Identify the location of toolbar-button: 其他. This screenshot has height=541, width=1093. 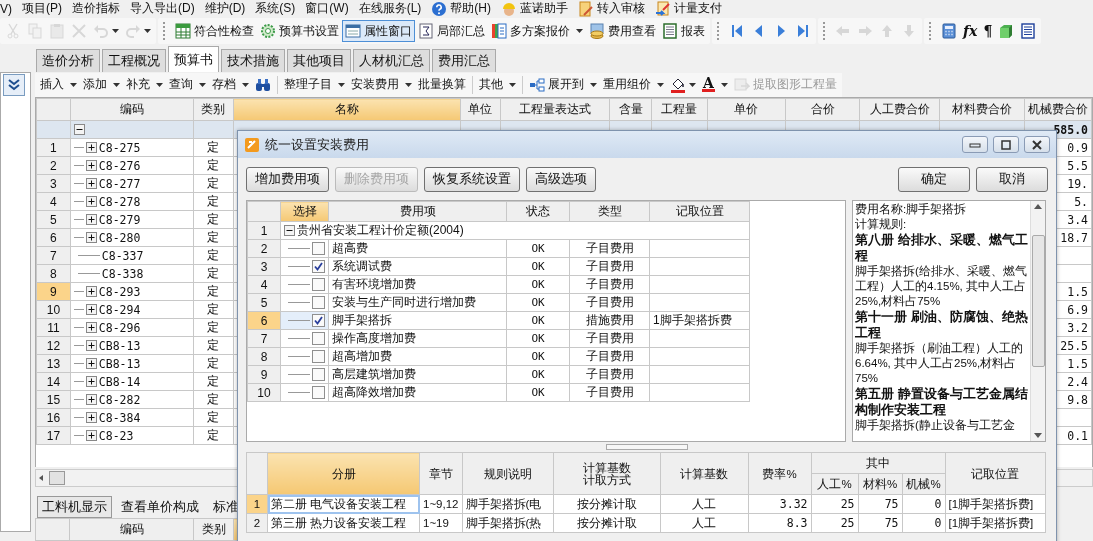
(497, 84).